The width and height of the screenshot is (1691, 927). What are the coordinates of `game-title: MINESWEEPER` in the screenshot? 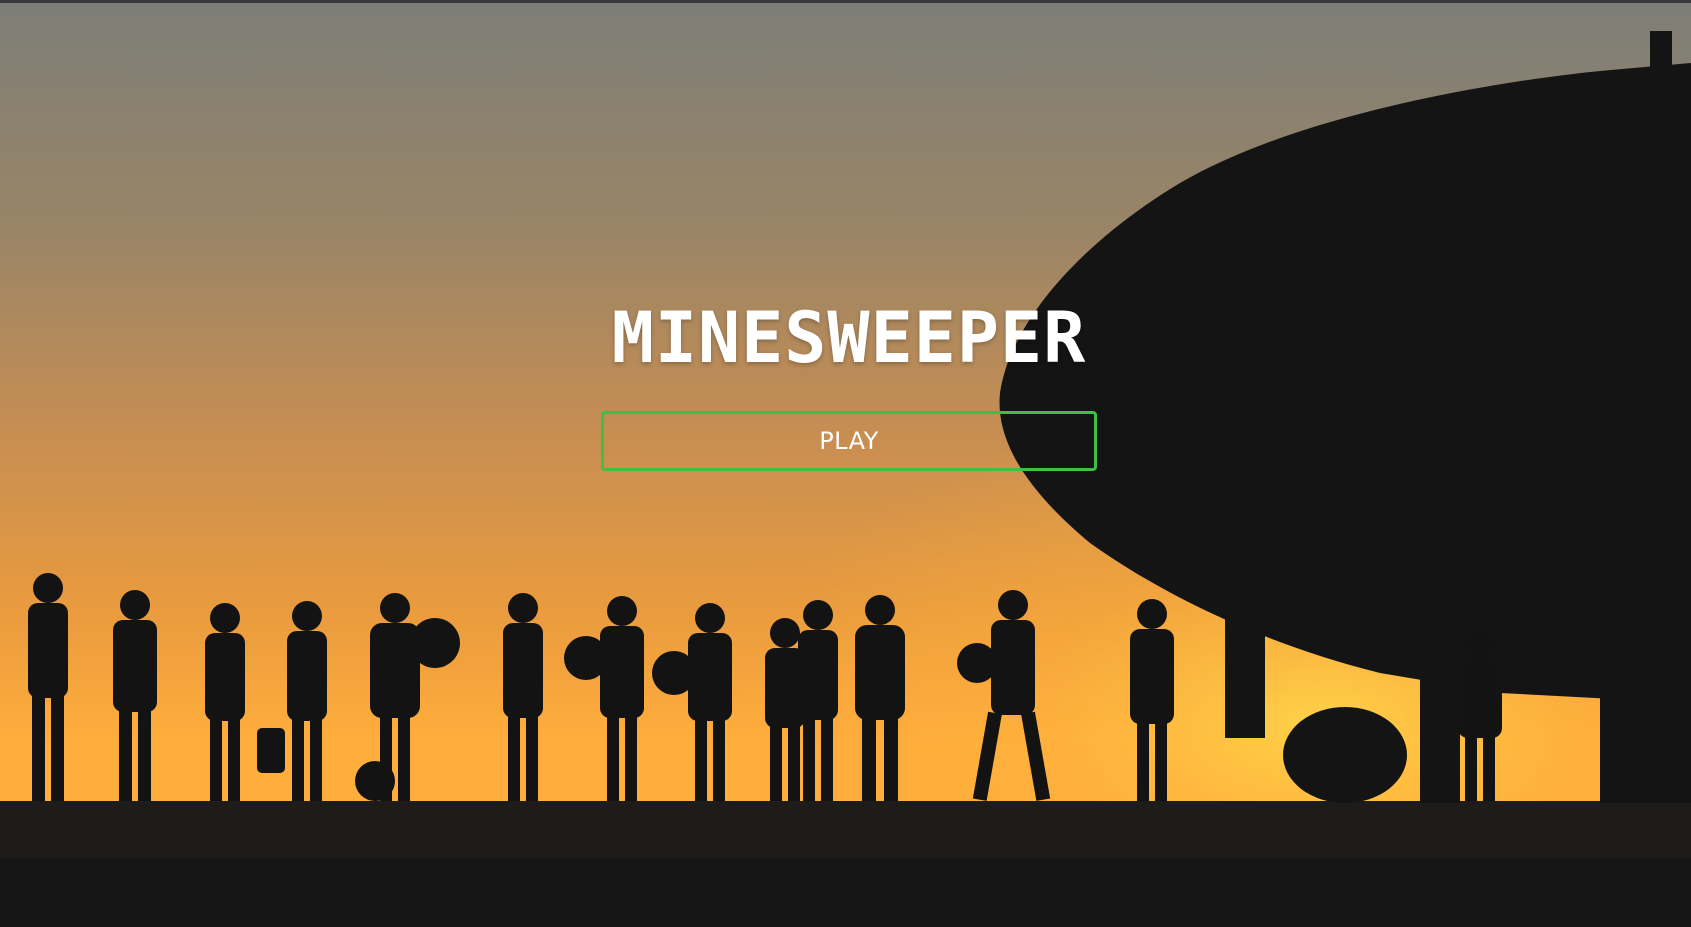 It's located at (849, 338).